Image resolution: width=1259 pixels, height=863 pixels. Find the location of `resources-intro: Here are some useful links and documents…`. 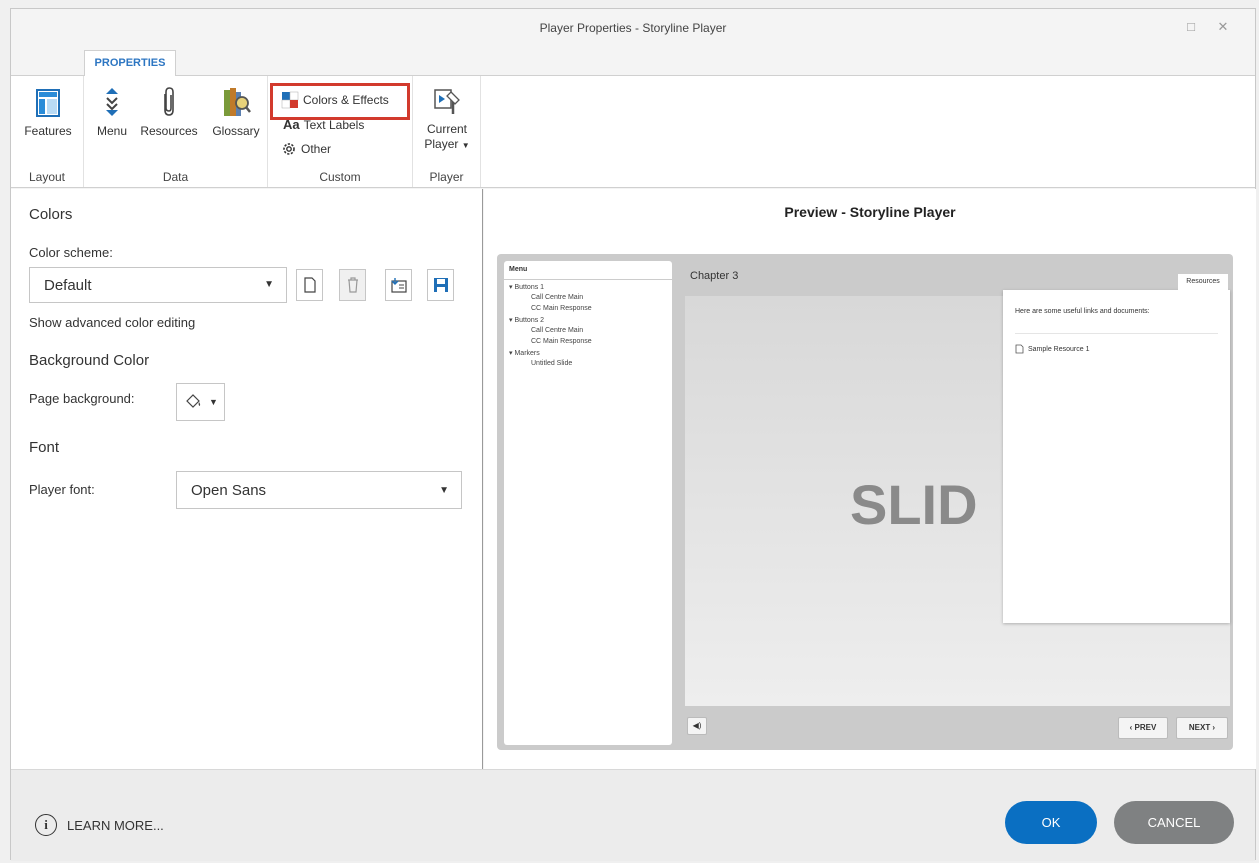

resources-intro: Here are some useful links and documents… is located at coordinates (1082, 311).